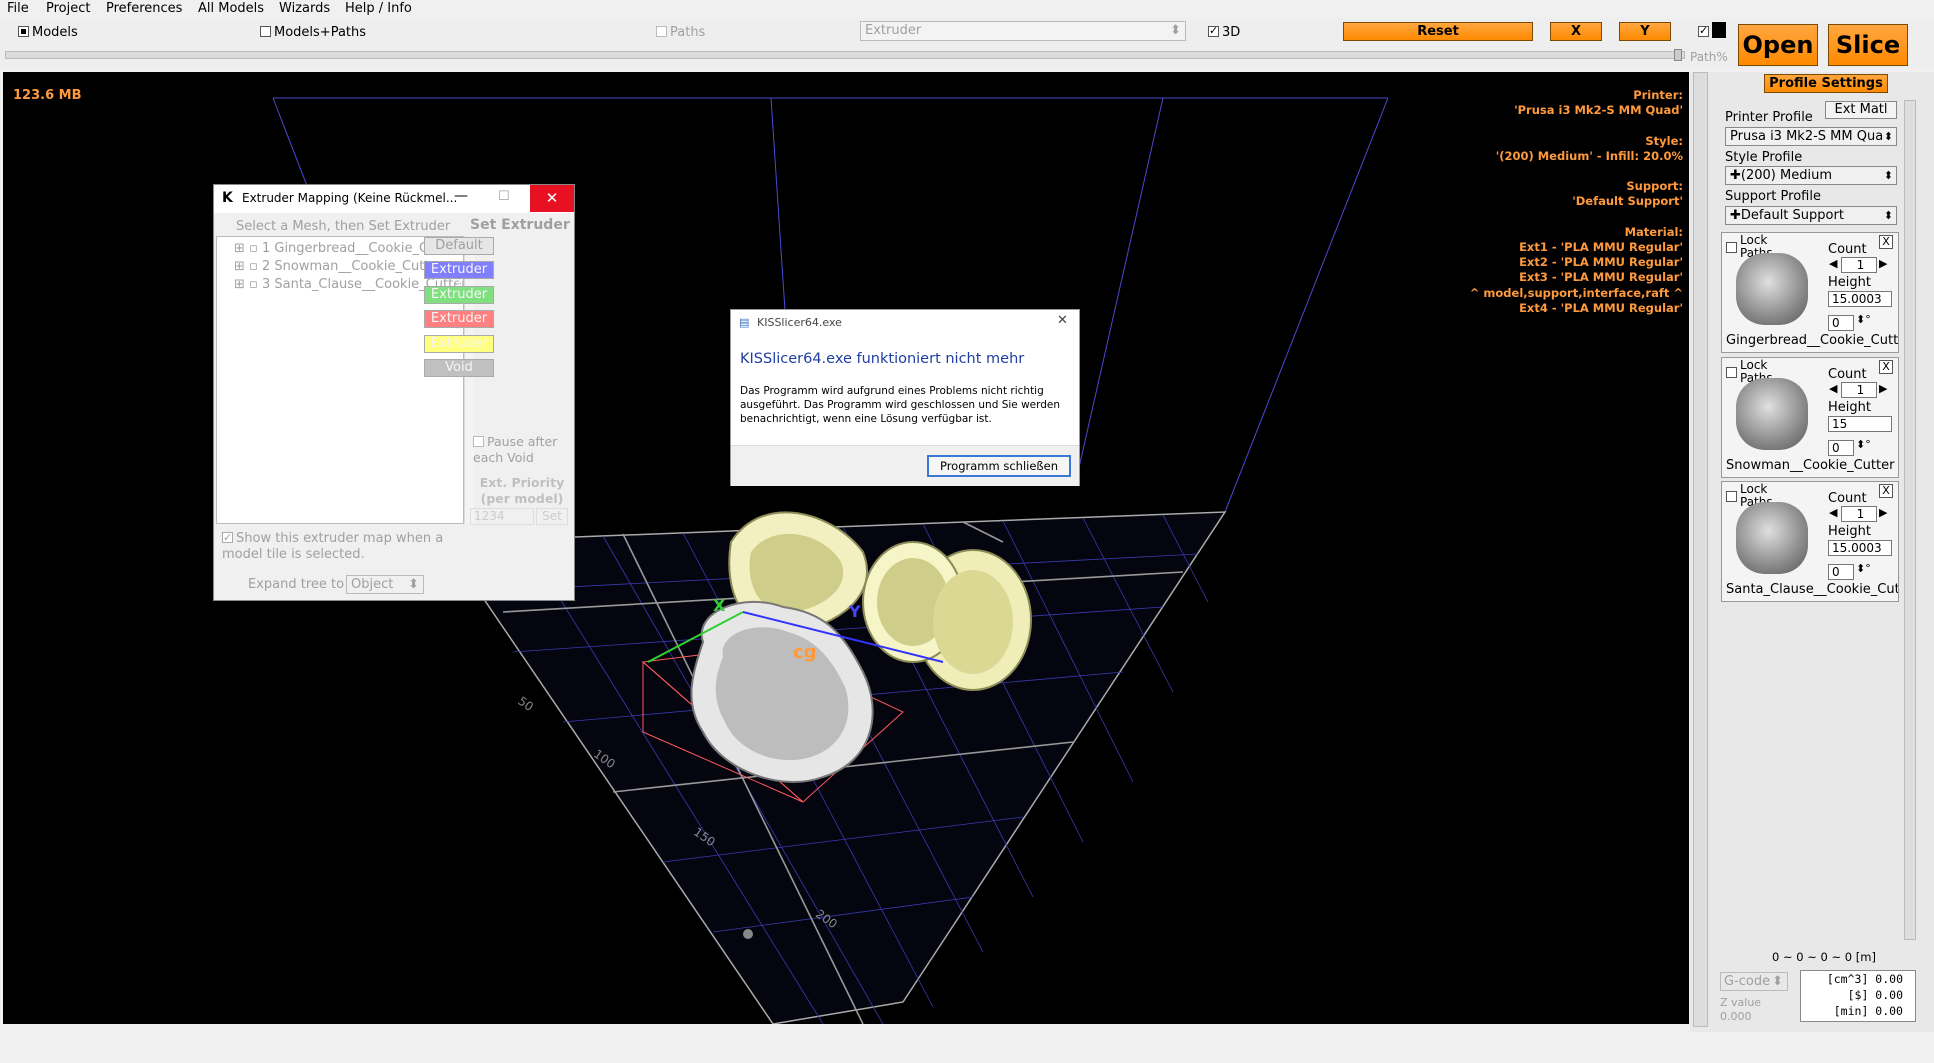  I want to click on extruder-4-button: Extruder 4, so click(459, 350).